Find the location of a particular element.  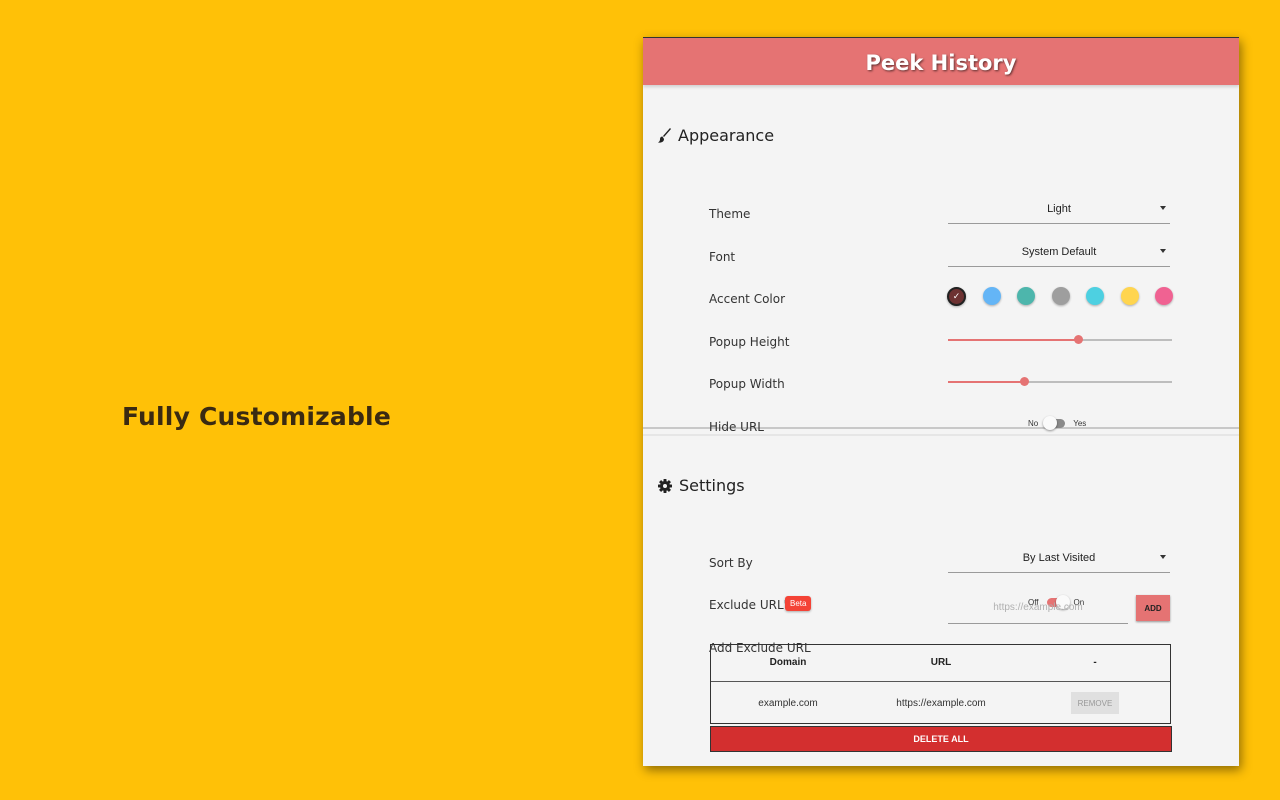

hide-url-toggle-group: No Yes is located at coordinates (1057, 423).